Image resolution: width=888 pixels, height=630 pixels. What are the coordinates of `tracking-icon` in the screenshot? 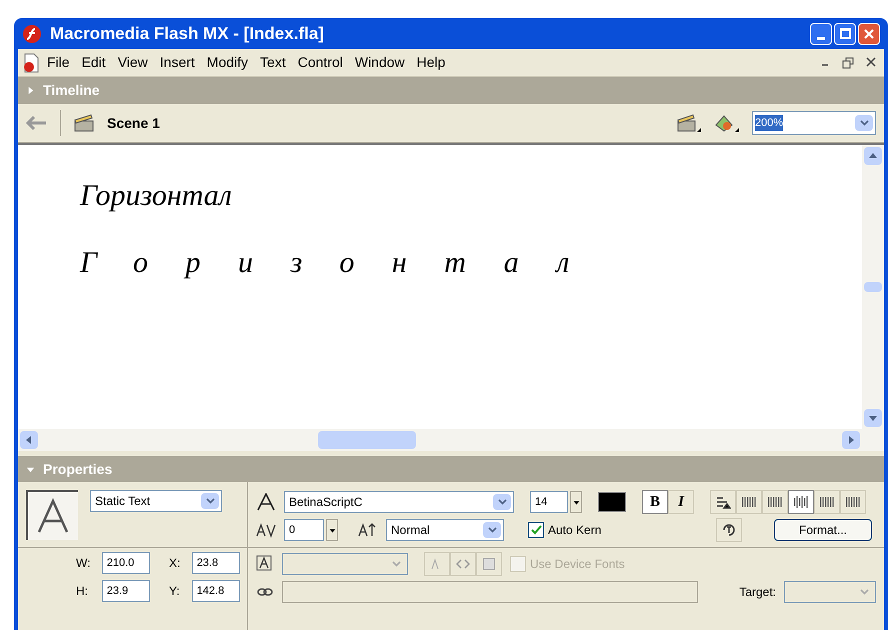 It's located at (266, 530).